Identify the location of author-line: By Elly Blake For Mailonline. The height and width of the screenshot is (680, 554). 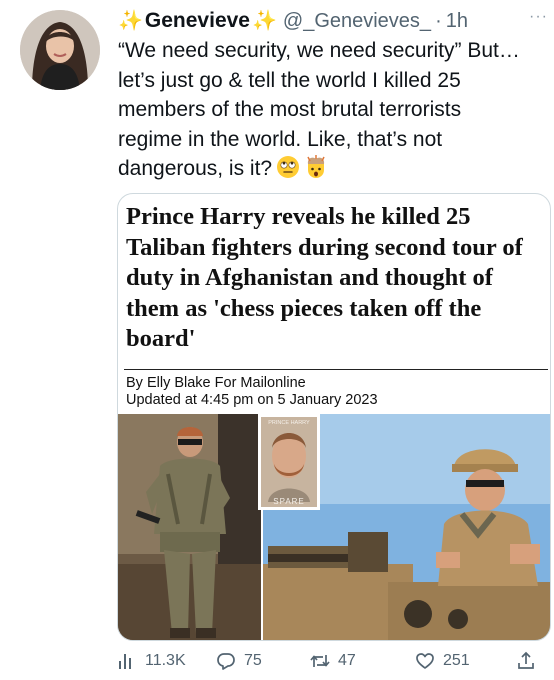
(216, 383).